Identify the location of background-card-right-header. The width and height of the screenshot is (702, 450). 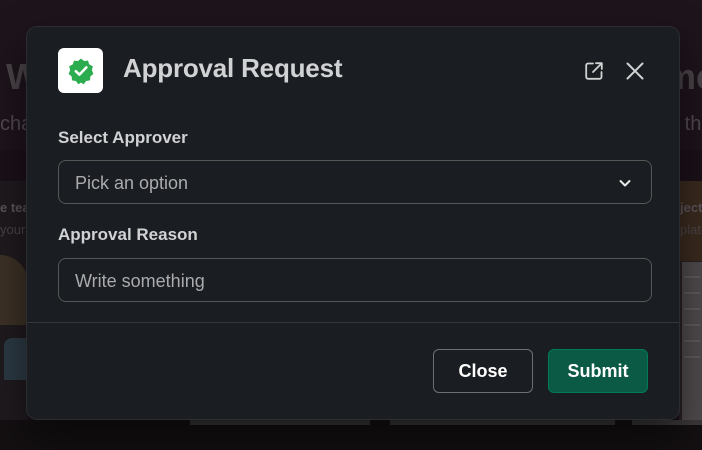
(690, 221).